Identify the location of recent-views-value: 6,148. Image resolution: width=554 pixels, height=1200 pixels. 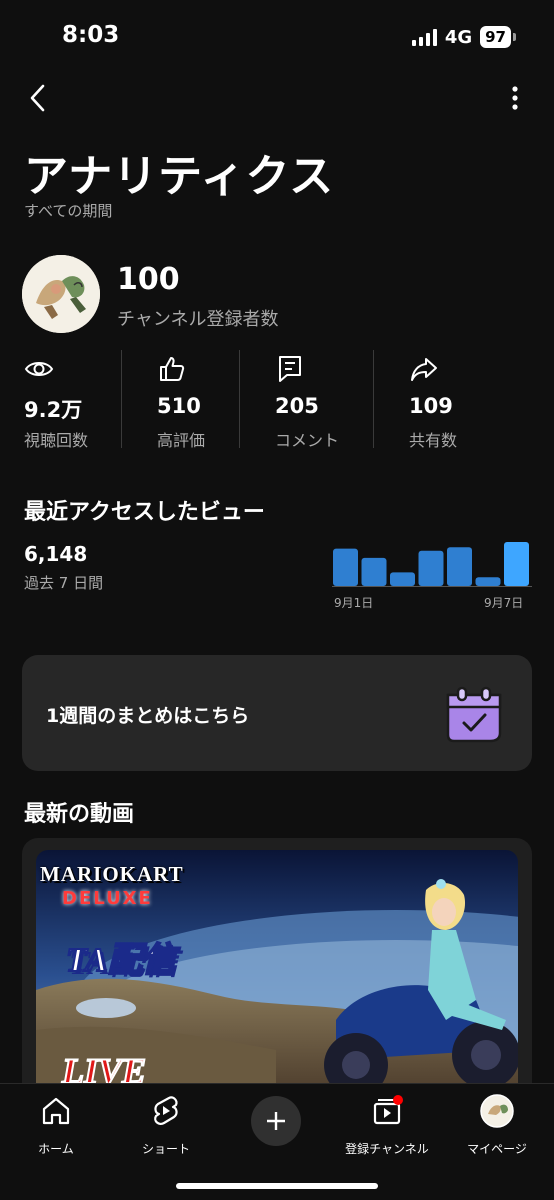
(56, 554).